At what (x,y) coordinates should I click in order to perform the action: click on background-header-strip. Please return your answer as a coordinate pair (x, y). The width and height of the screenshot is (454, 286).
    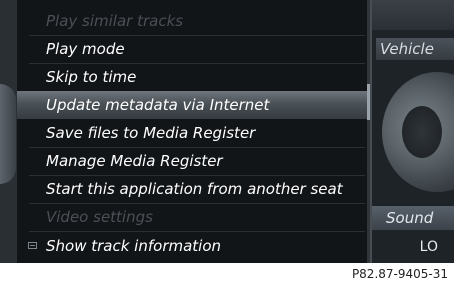
    Looking at the image, I should click on (413, 15).